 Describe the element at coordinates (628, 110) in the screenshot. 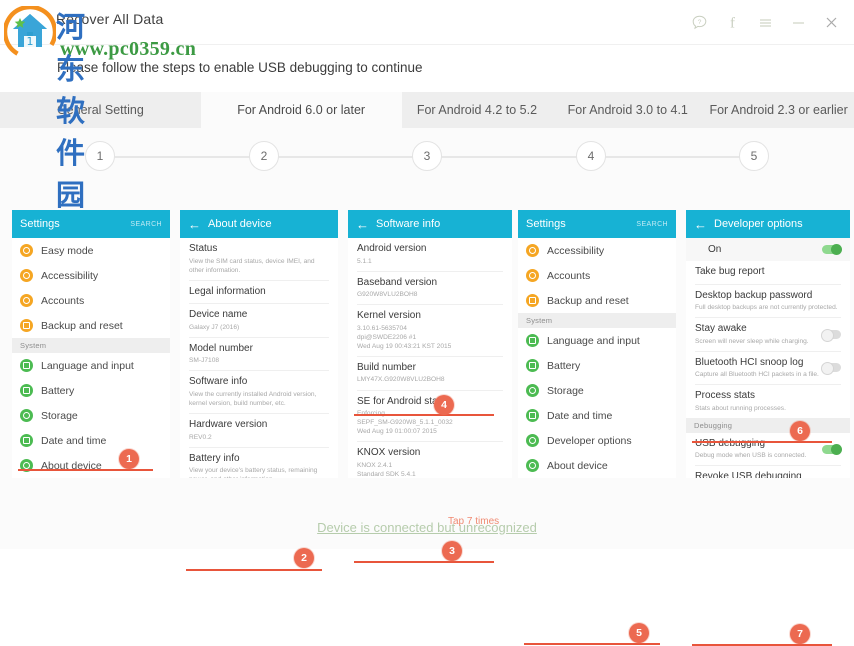

I see `tab-android-30-41: For Android 3.0 to 4.1` at that location.